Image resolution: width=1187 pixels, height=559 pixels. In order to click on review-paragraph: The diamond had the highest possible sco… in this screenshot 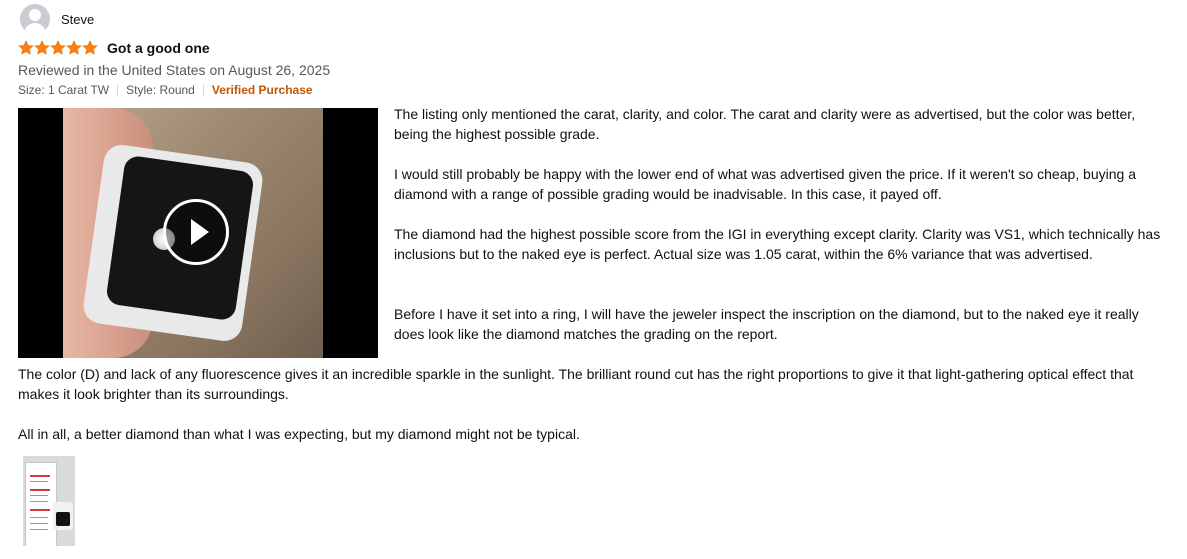, I will do `click(777, 244)`.